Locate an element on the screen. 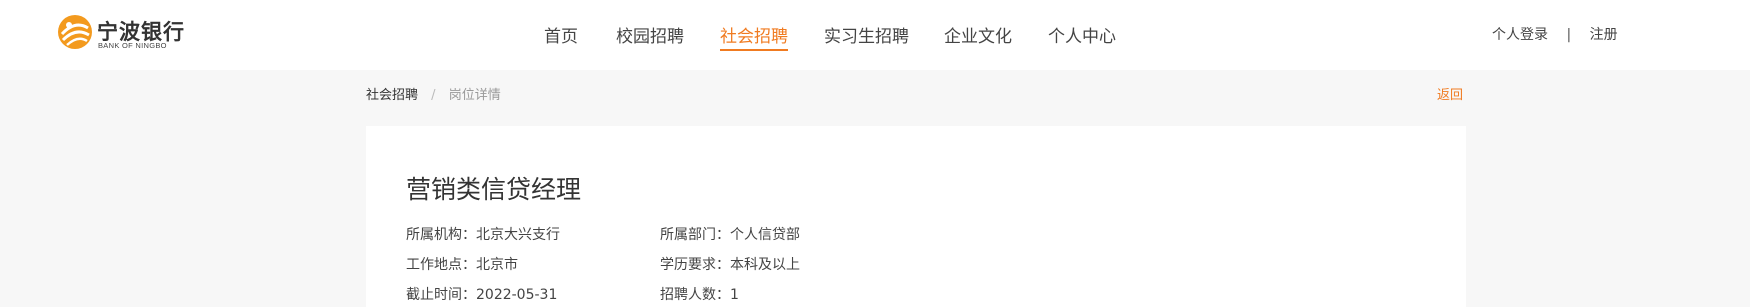 This screenshot has height=307, width=1750. nav-social-recruitment-label: 社会招聘 is located at coordinates (754, 37).